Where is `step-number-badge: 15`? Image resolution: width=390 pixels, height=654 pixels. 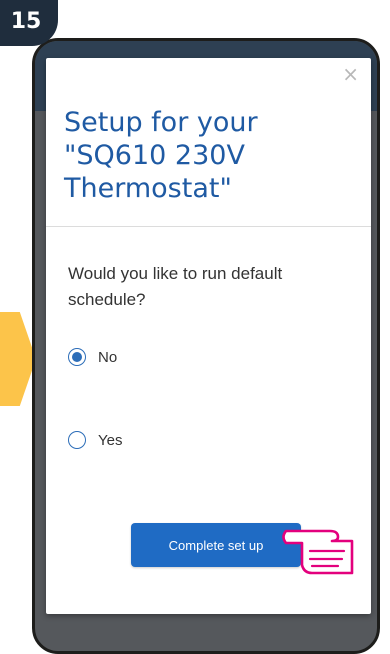
step-number-badge: 15 is located at coordinates (29, 23).